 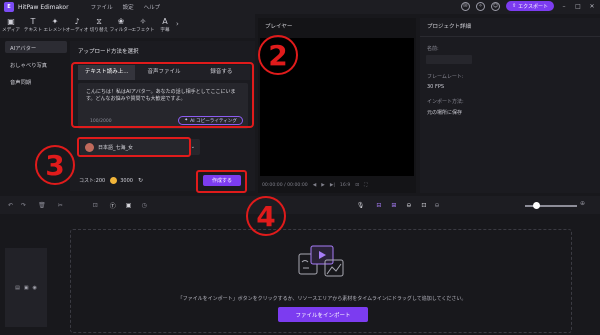 I want to click on fullscreen-icon: ⛶, so click(x=365, y=185).